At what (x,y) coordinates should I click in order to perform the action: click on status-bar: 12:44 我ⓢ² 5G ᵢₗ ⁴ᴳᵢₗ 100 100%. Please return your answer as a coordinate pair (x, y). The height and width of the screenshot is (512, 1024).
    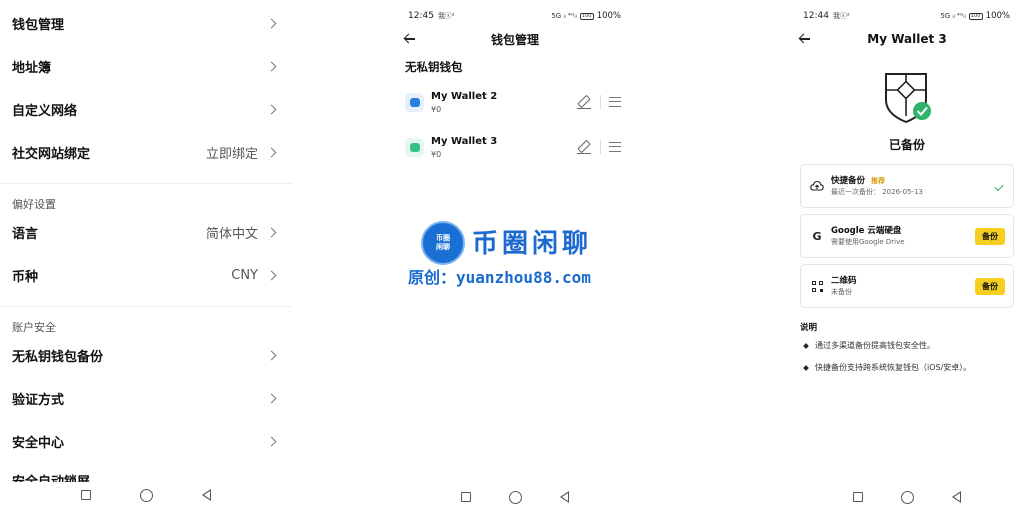
    Looking at the image, I should click on (906, 16).